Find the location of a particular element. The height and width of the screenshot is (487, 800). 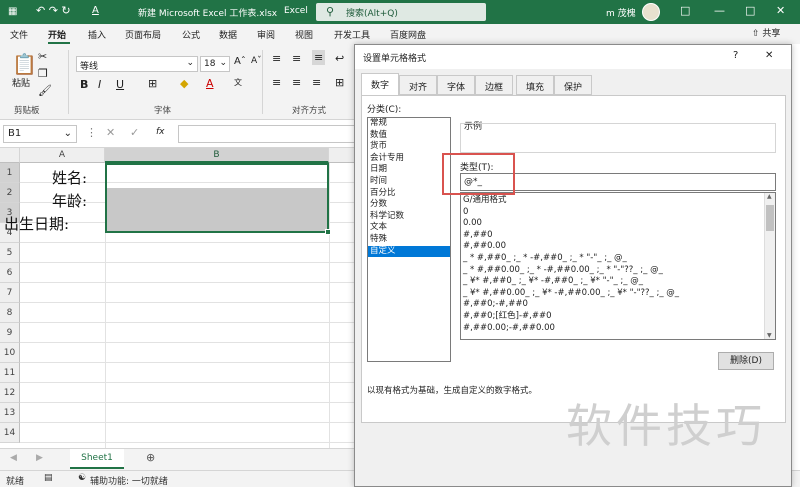

category-item: 会计专用 is located at coordinates (409, 159).